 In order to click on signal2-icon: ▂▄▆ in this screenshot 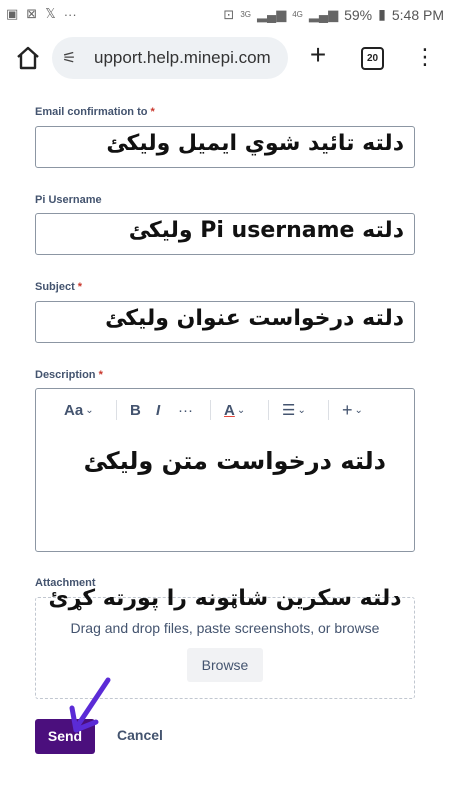, I will do `click(323, 14)`.